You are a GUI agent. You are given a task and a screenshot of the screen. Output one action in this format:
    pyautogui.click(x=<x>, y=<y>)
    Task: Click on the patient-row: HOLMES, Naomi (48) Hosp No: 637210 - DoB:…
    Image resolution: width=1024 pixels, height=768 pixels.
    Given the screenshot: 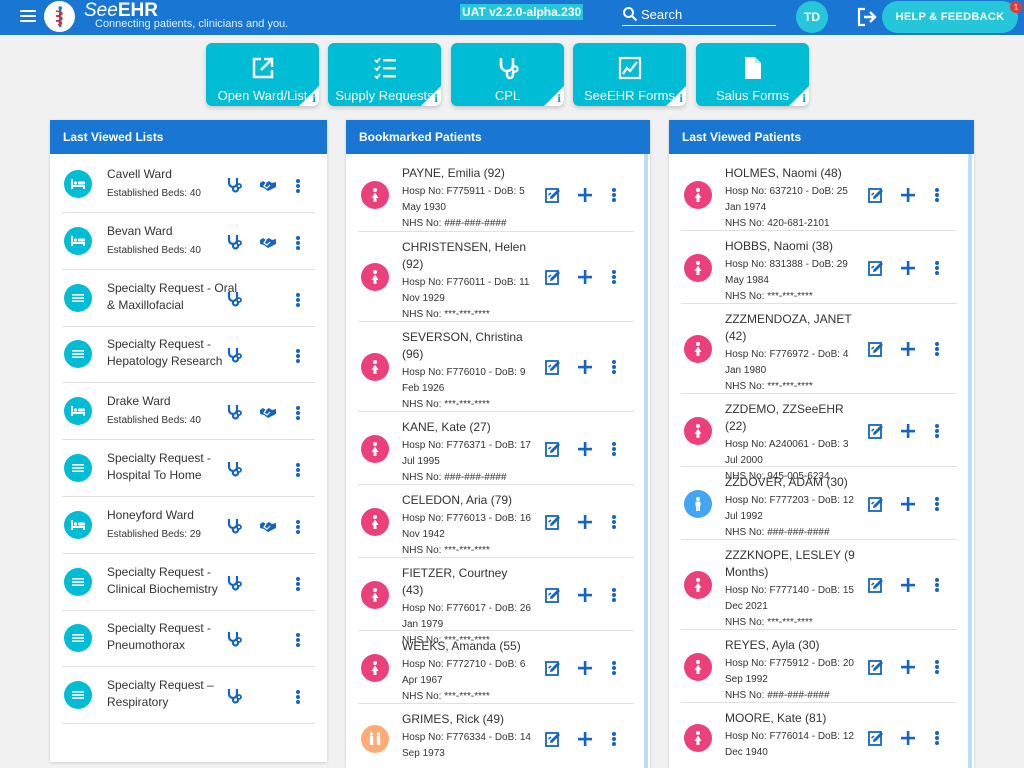 What is the action you would take?
    pyautogui.click(x=819, y=194)
    